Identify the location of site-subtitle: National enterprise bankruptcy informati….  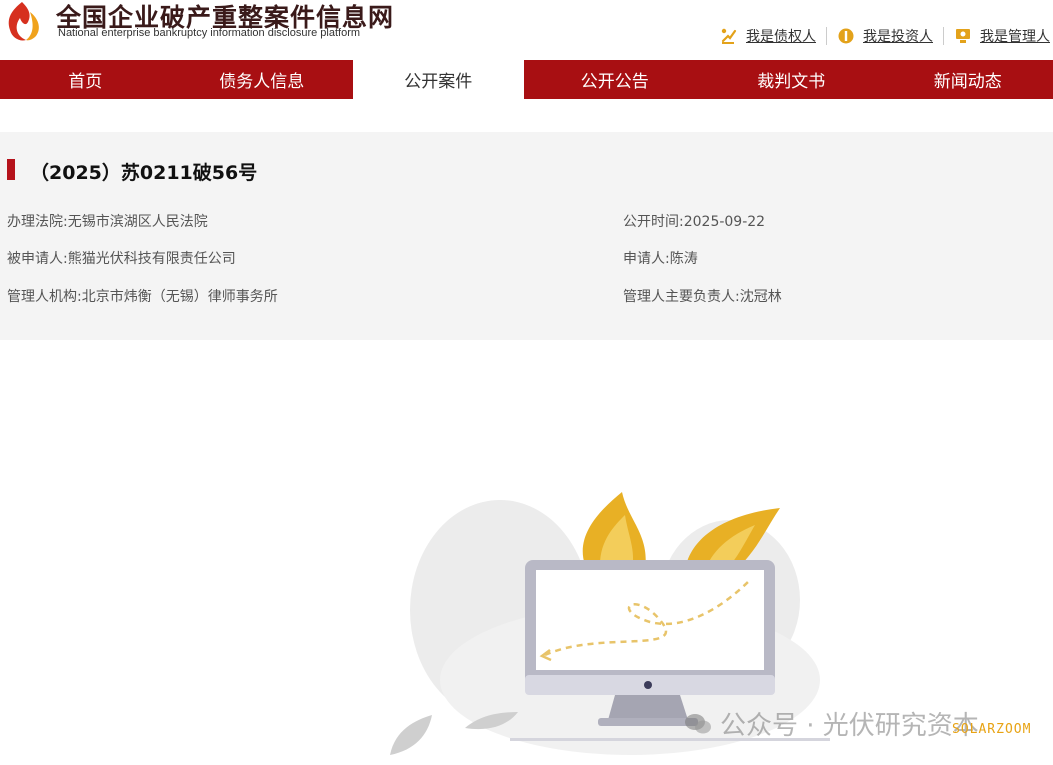
(209, 33).